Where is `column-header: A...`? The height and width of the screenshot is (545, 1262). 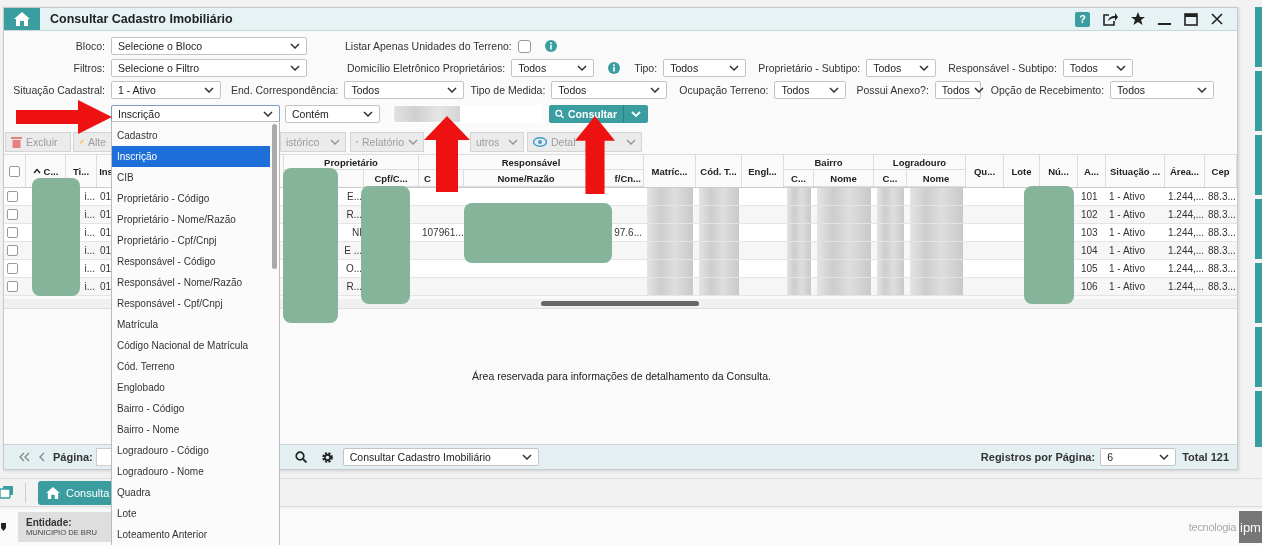 column-header: A... is located at coordinates (1091, 171).